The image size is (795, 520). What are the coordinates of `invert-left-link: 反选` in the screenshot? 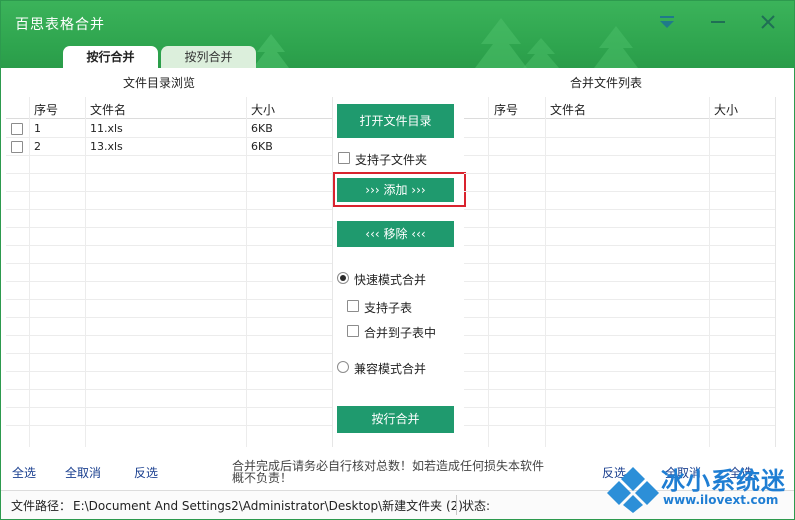 It's located at (146, 472).